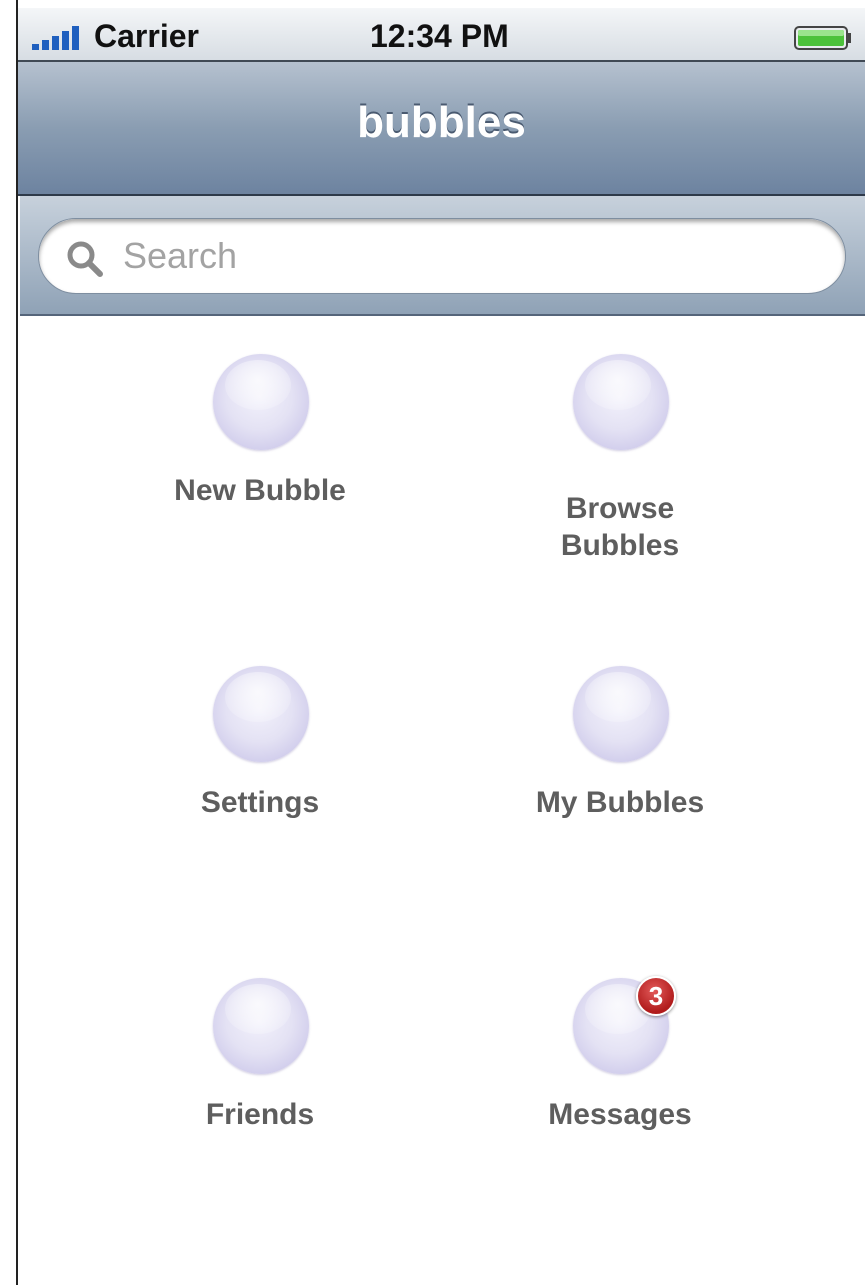 Image resolution: width=865 pixels, height=1285 pixels. Describe the element at coordinates (260, 454) in the screenshot. I see `menu-item-new-bubble: New Bubble` at that location.